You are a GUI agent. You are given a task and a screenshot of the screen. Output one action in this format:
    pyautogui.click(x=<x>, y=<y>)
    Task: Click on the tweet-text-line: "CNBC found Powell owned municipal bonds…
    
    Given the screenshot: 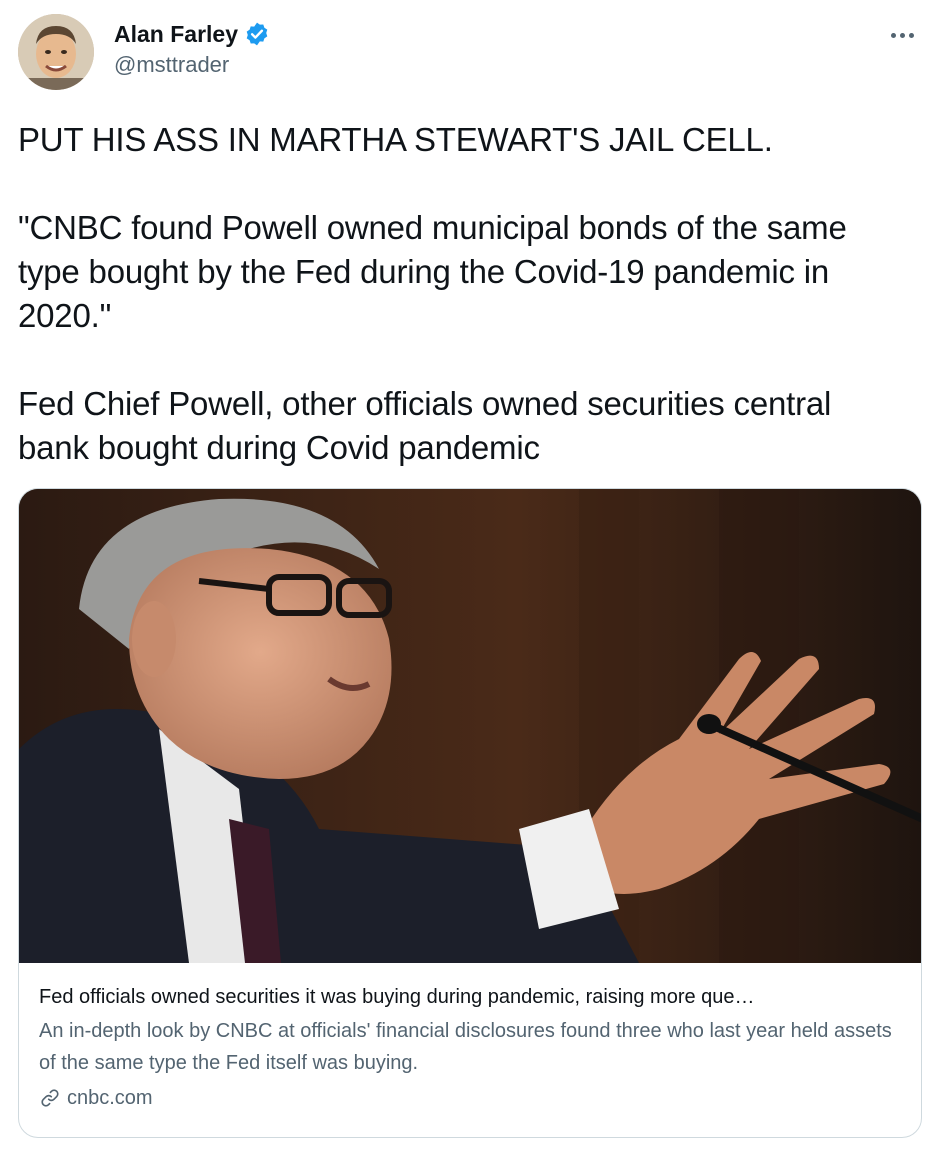 What is the action you would take?
    pyautogui.click(x=432, y=271)
    